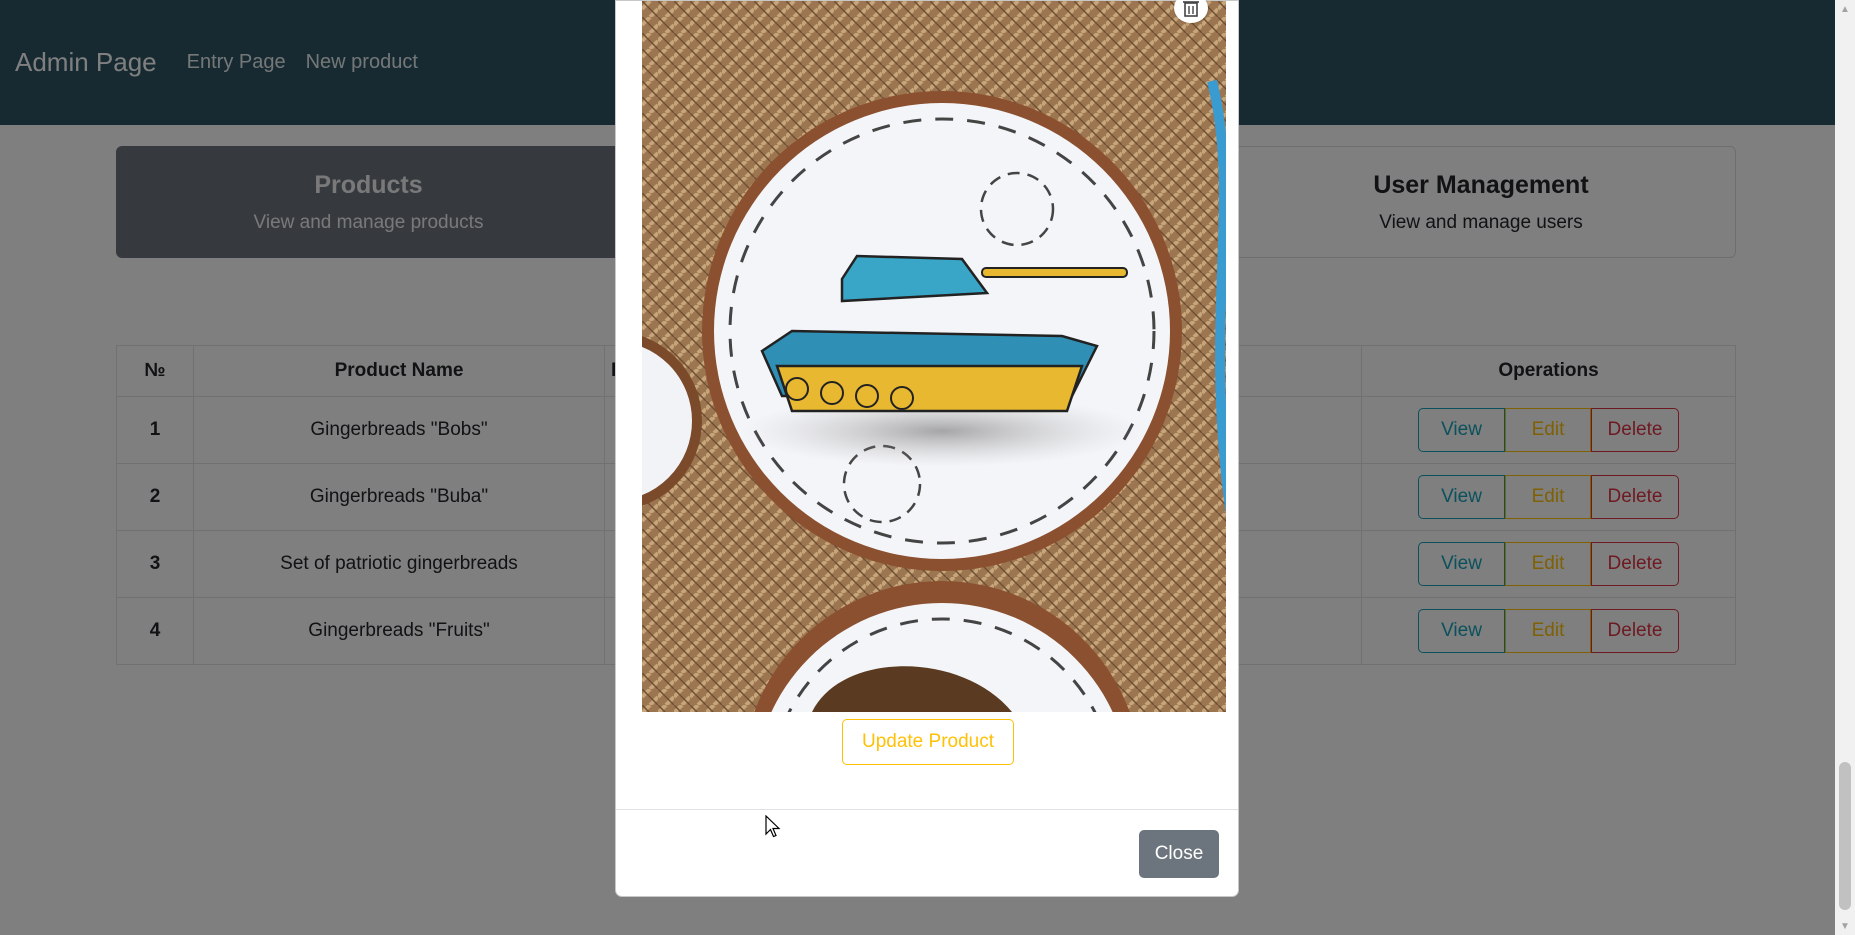 This screenshot has width=1855, height=935. I want to click on update-product-button: Update Product, so click(928, 742).